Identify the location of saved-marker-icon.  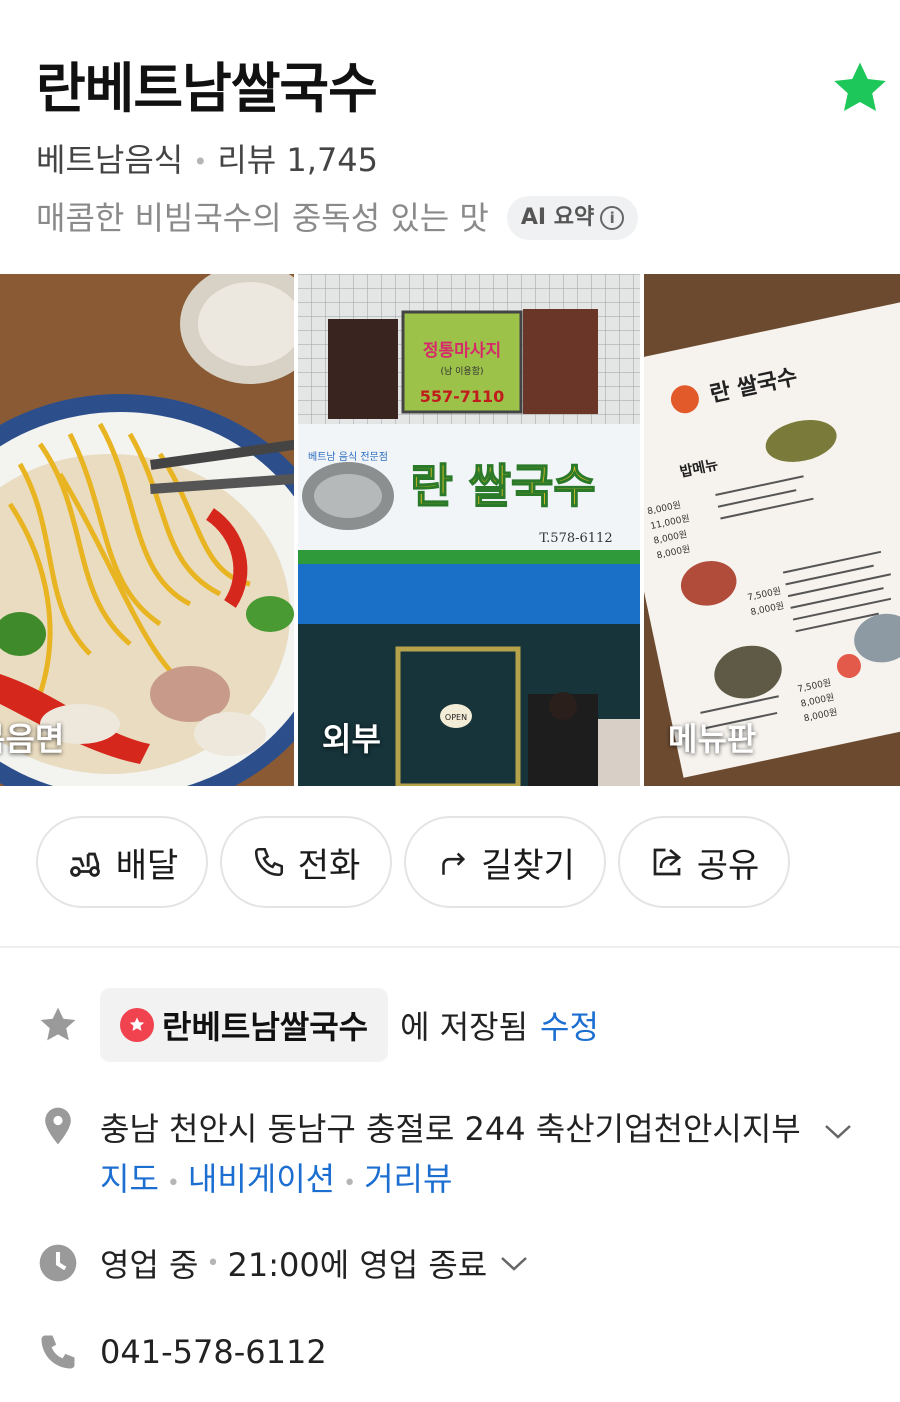
(137, 1025).